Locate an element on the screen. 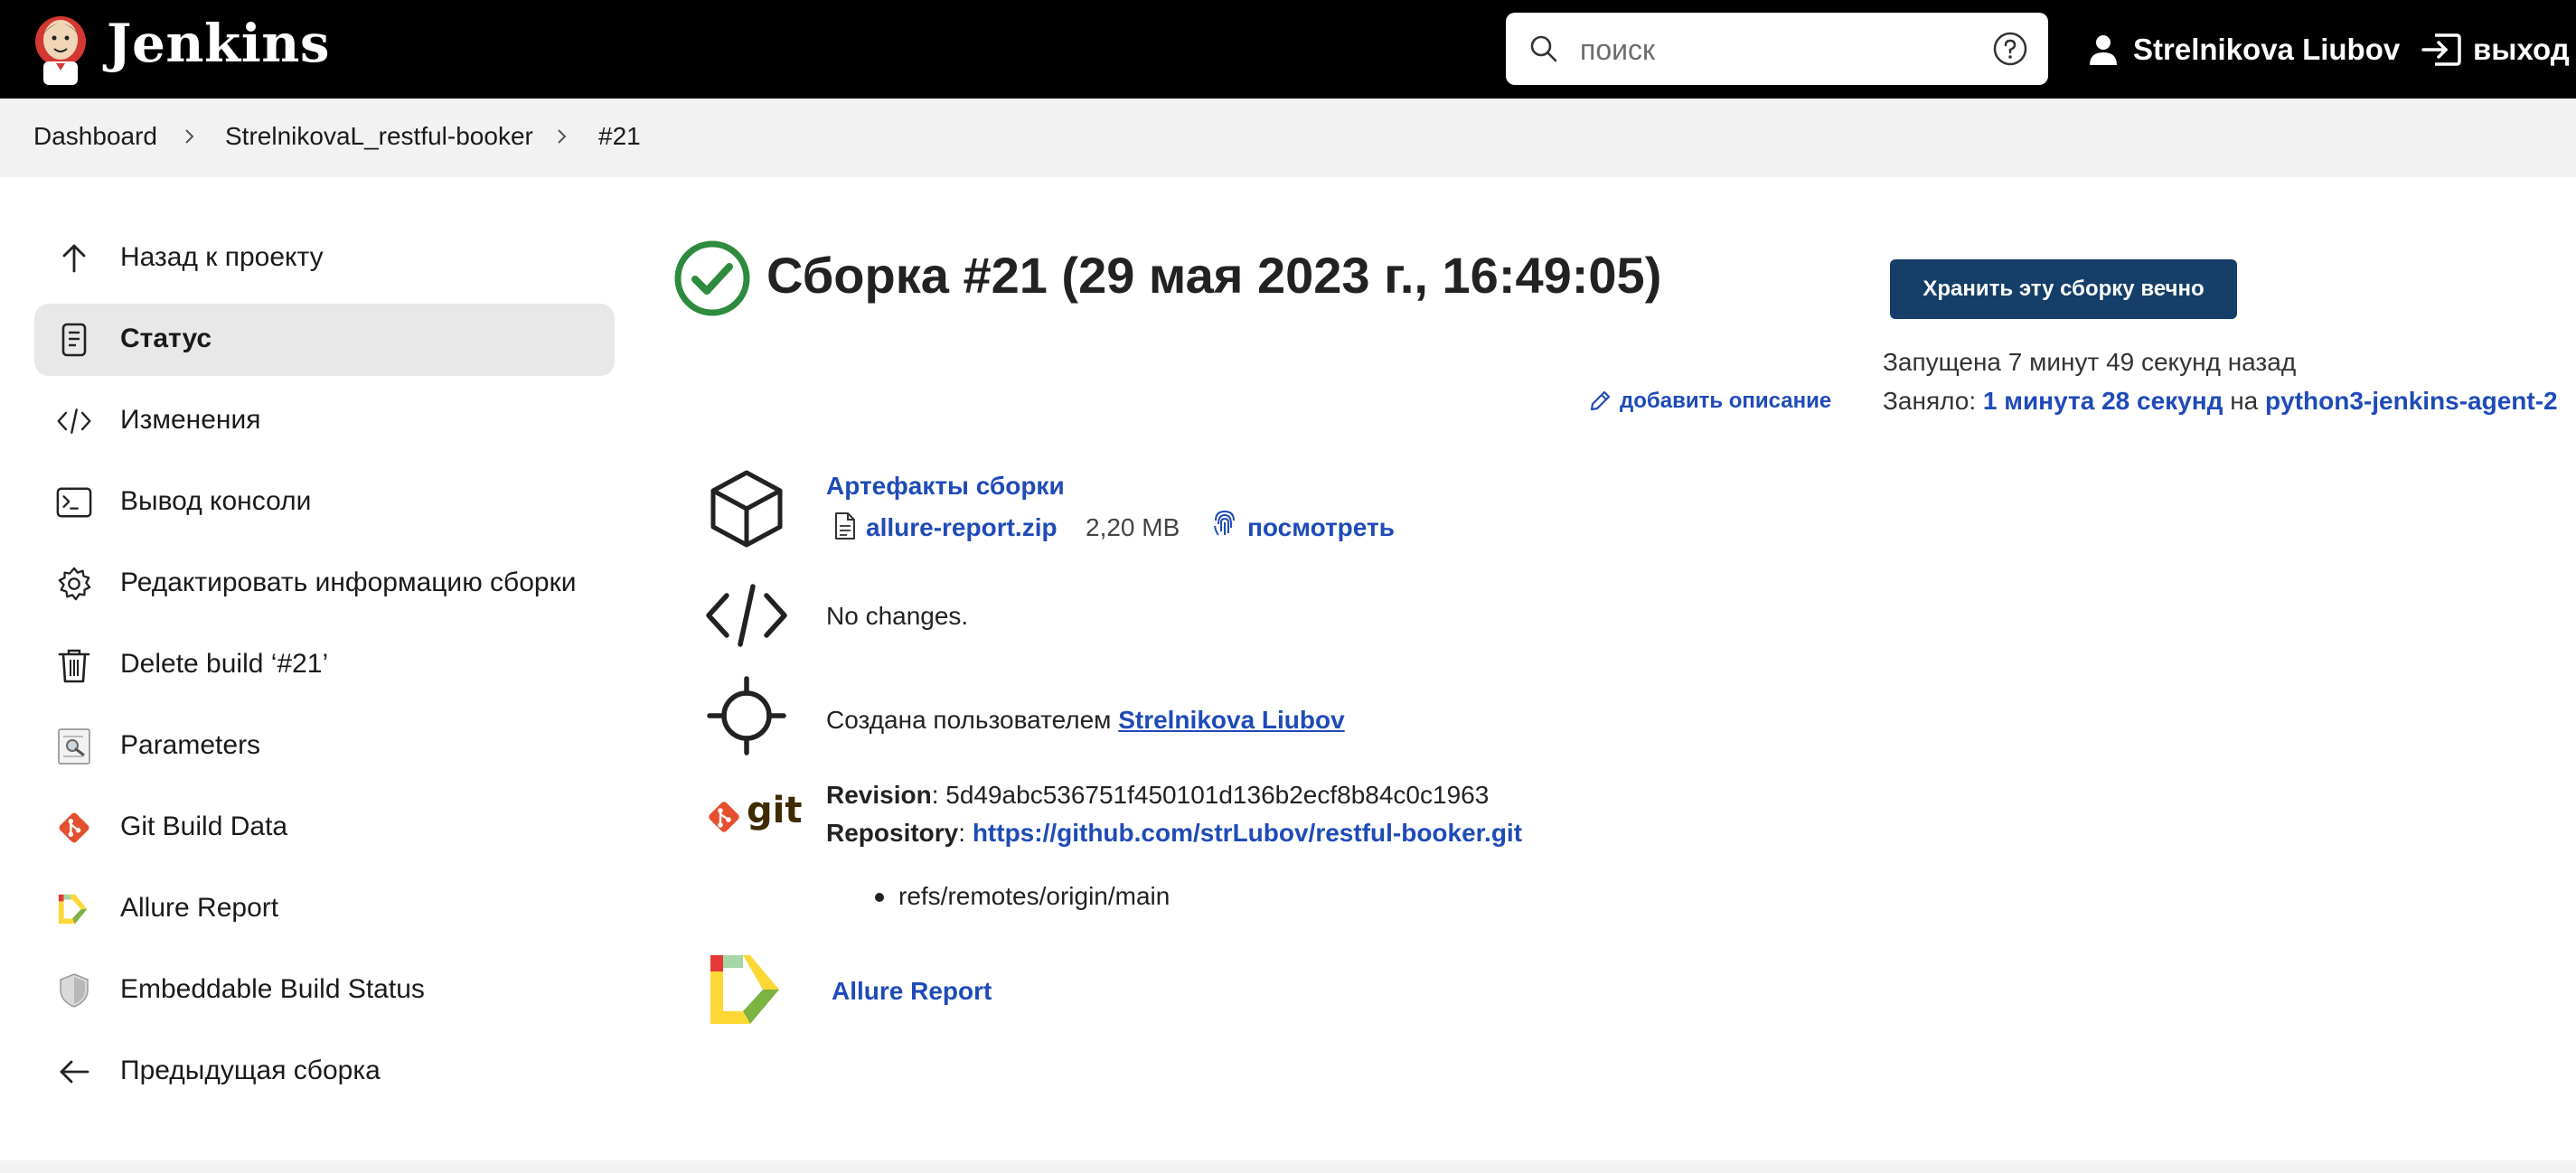 The width and height of the screenshot is (2576, 1173). keep-build-forever-button: Хранить эту сборку вечно is located at coordinates (2063, 289).